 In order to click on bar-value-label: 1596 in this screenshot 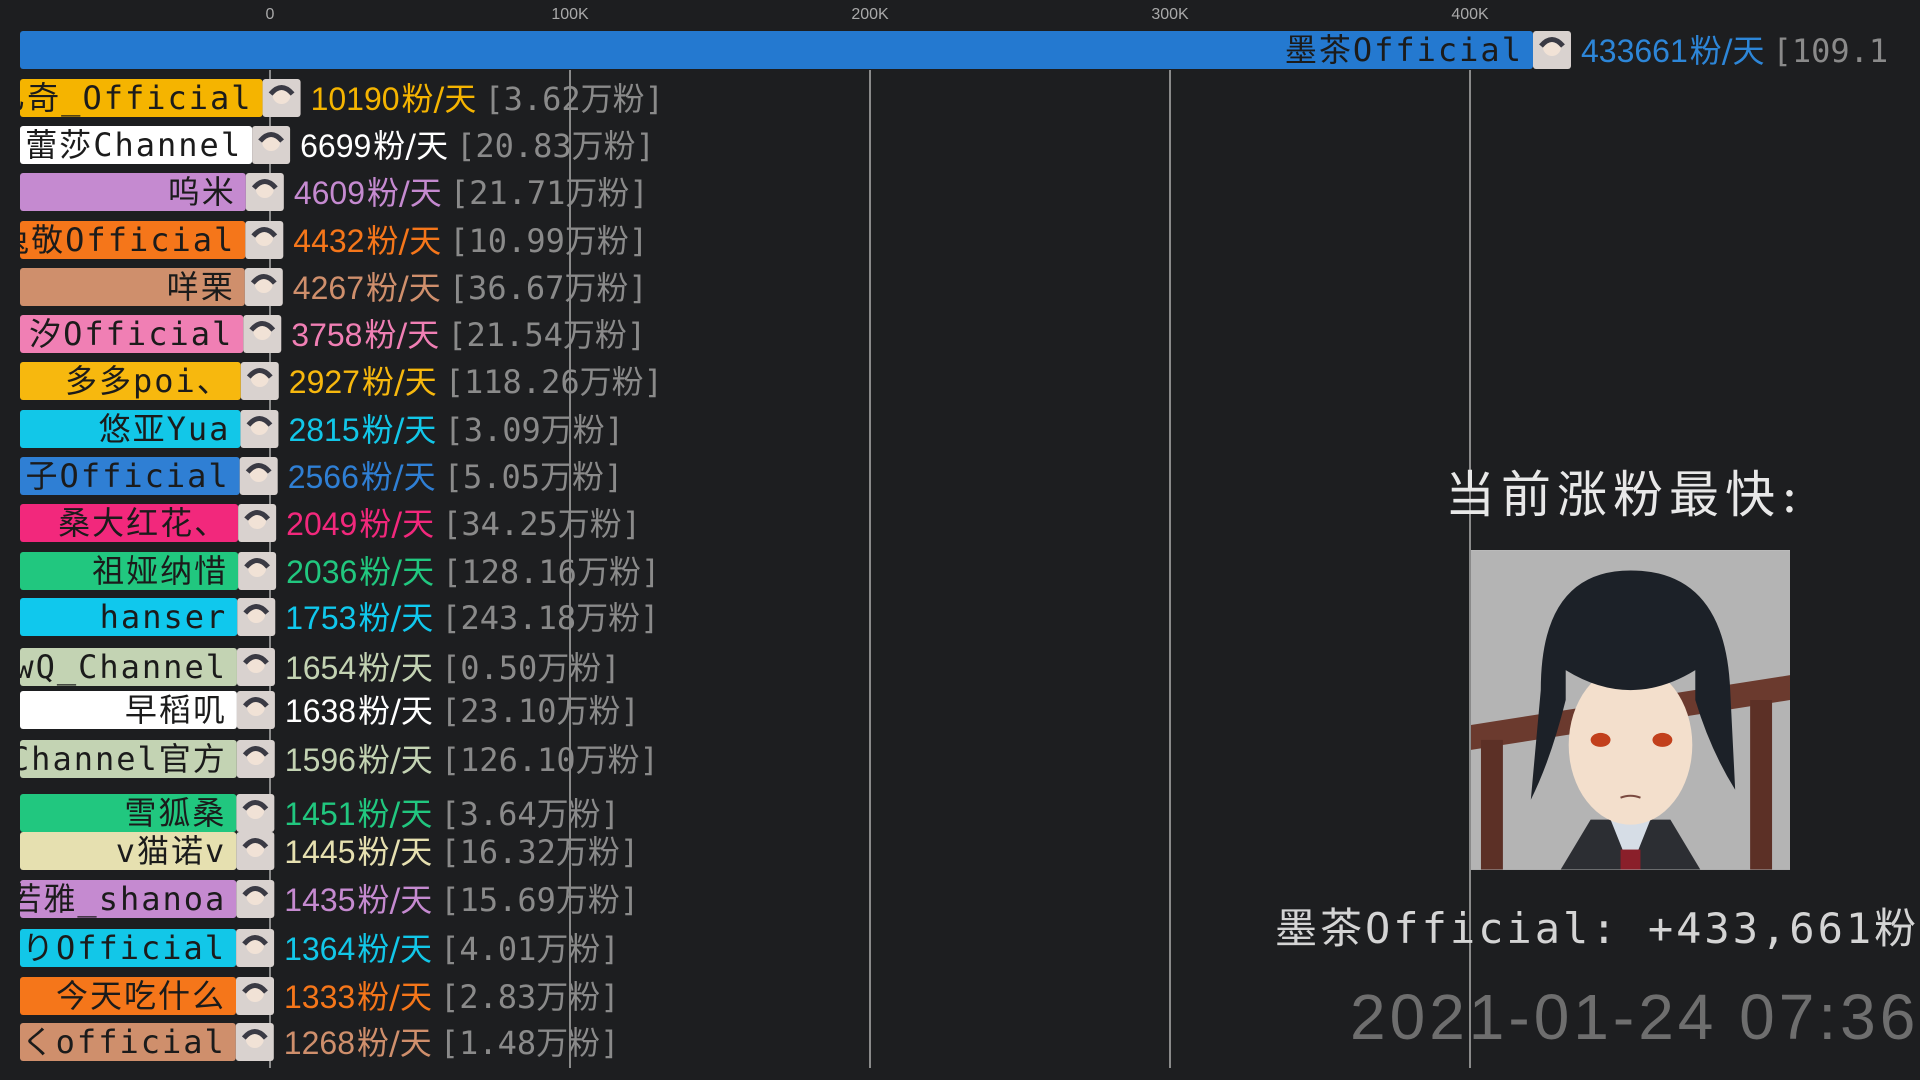, I will do `click(320, 760)`.